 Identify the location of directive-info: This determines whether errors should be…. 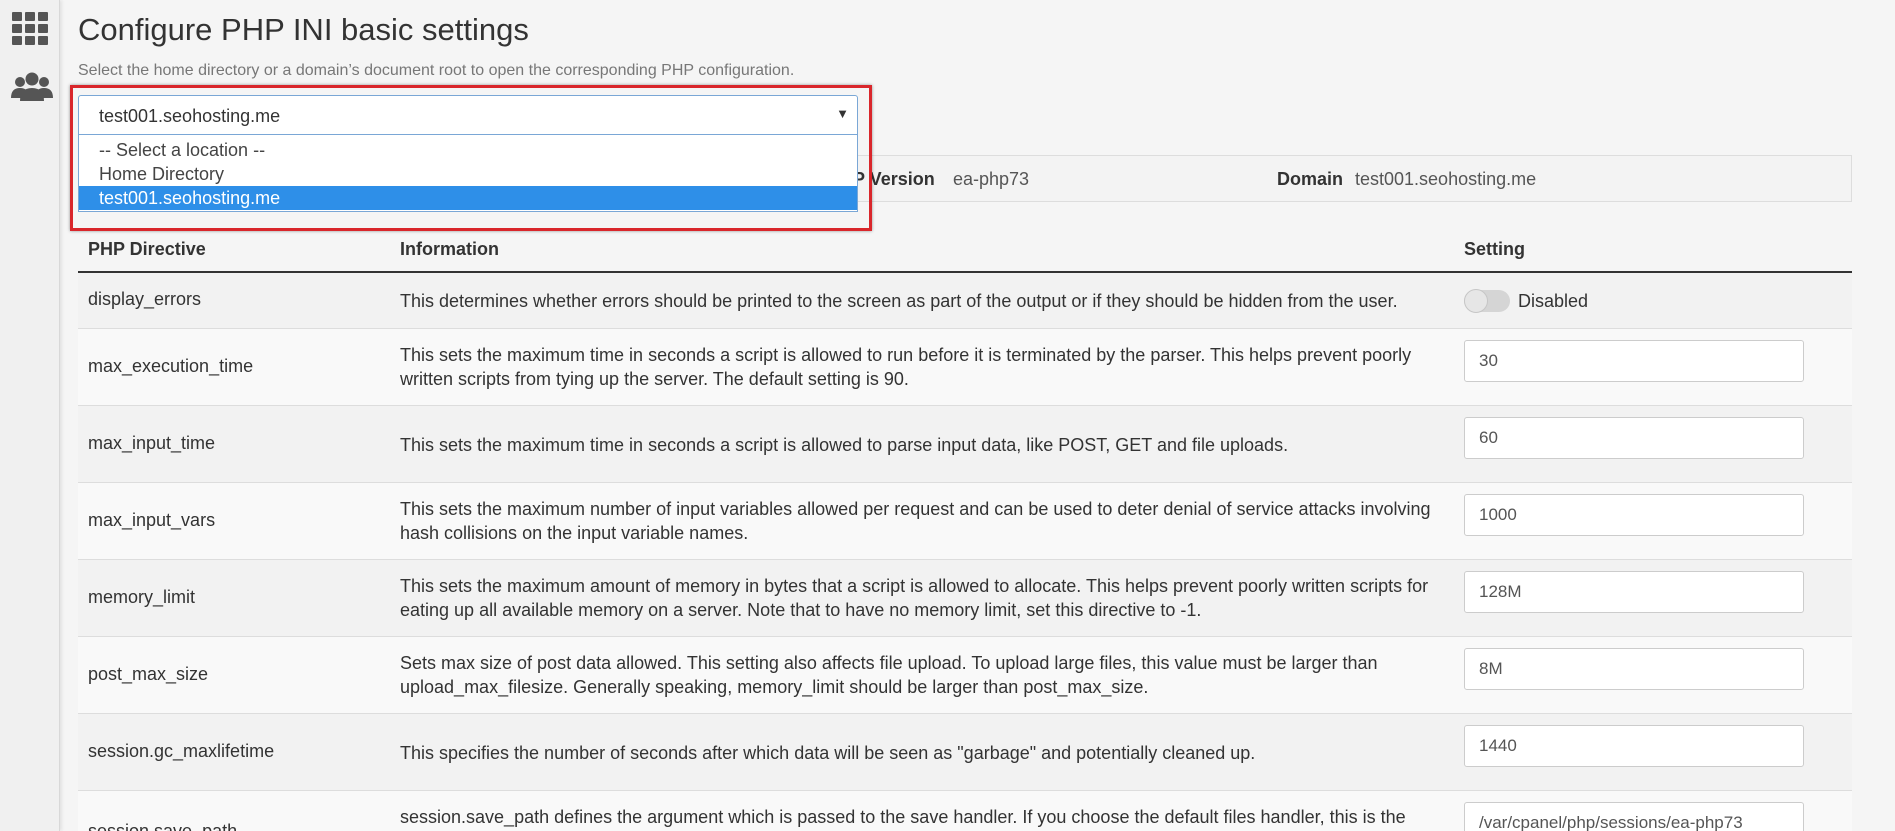
(899, 301).